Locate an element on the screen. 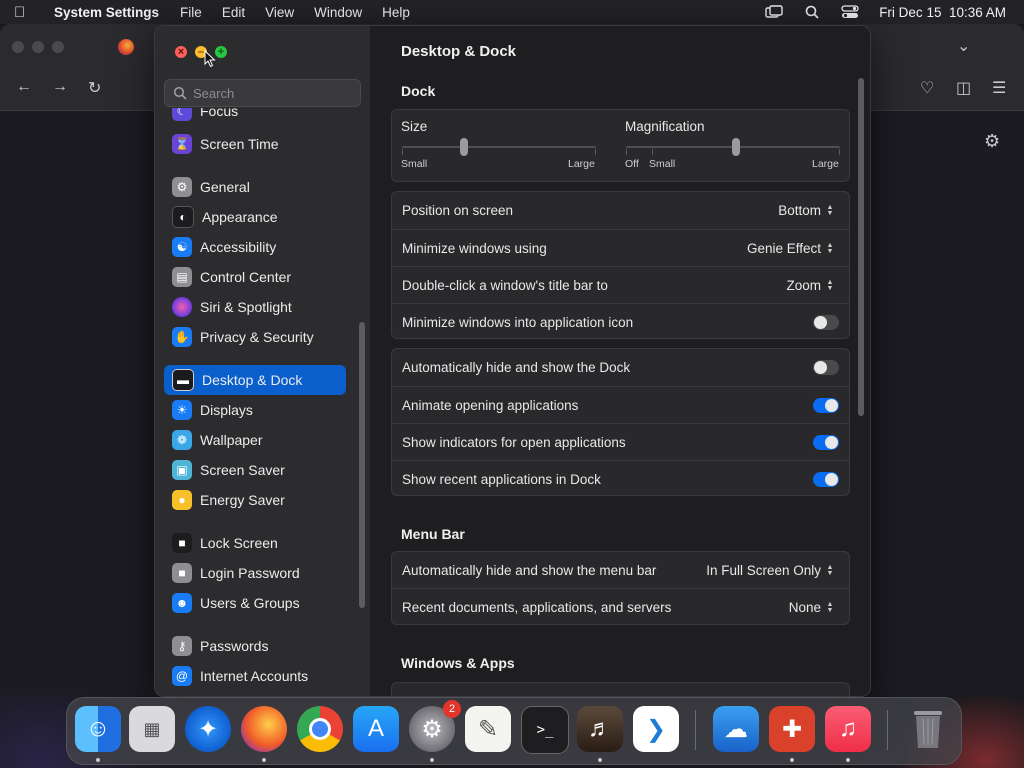 Image resolution: width=1024 pixels, height=768 pixels. sidebar-item-siri-spotlight: Siri & Spotlight is located at coordinates (255, 307).